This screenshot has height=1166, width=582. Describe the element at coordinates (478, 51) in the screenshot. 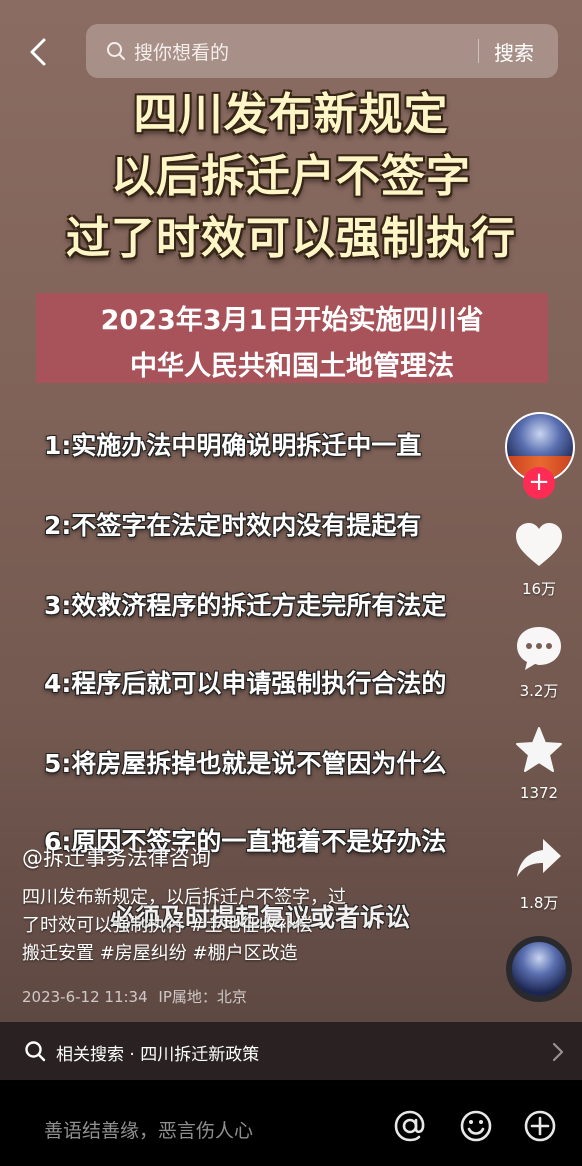

I see `search-divider` at that location.